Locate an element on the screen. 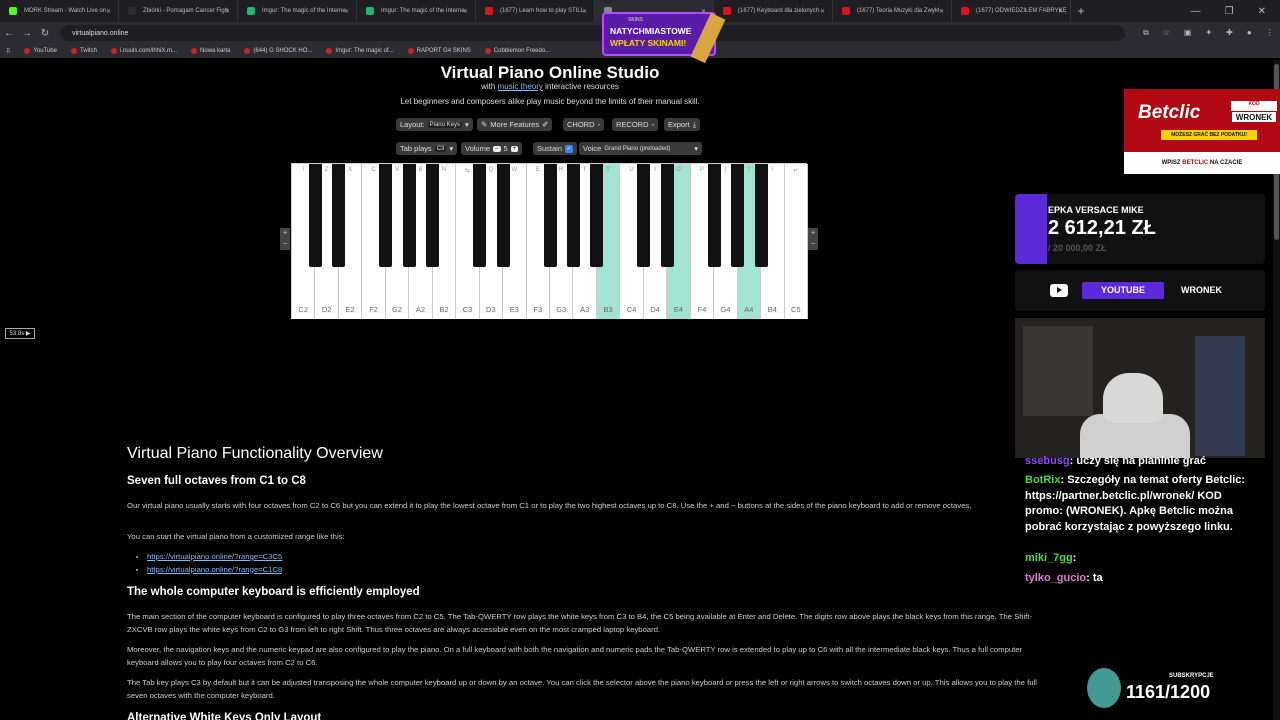  close-window-icon: ✕ is located at coordinates (1262, 11).